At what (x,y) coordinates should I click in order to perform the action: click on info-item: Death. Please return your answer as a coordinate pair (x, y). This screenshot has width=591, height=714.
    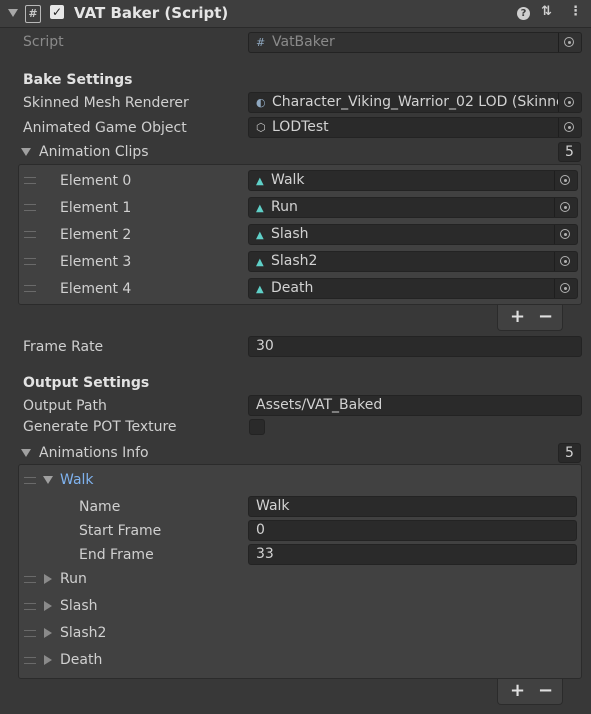
    Looking at the image, I should click on (81, 660).